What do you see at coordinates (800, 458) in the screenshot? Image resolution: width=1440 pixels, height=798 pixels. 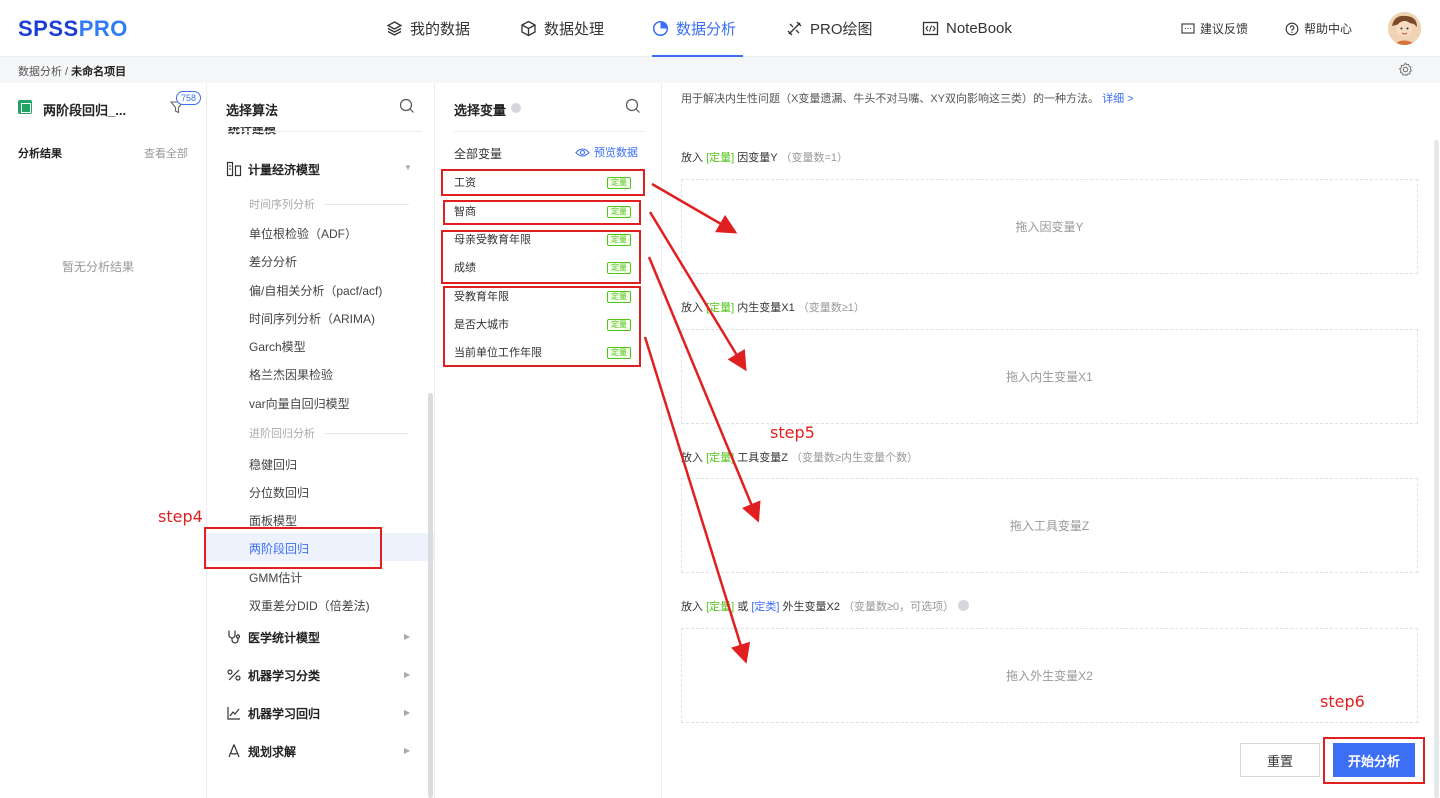 I see `slot-label-z: 放入 [定量] 工具变量Z （变量数≥内生变量个数）` at bounding box center [800, 458].